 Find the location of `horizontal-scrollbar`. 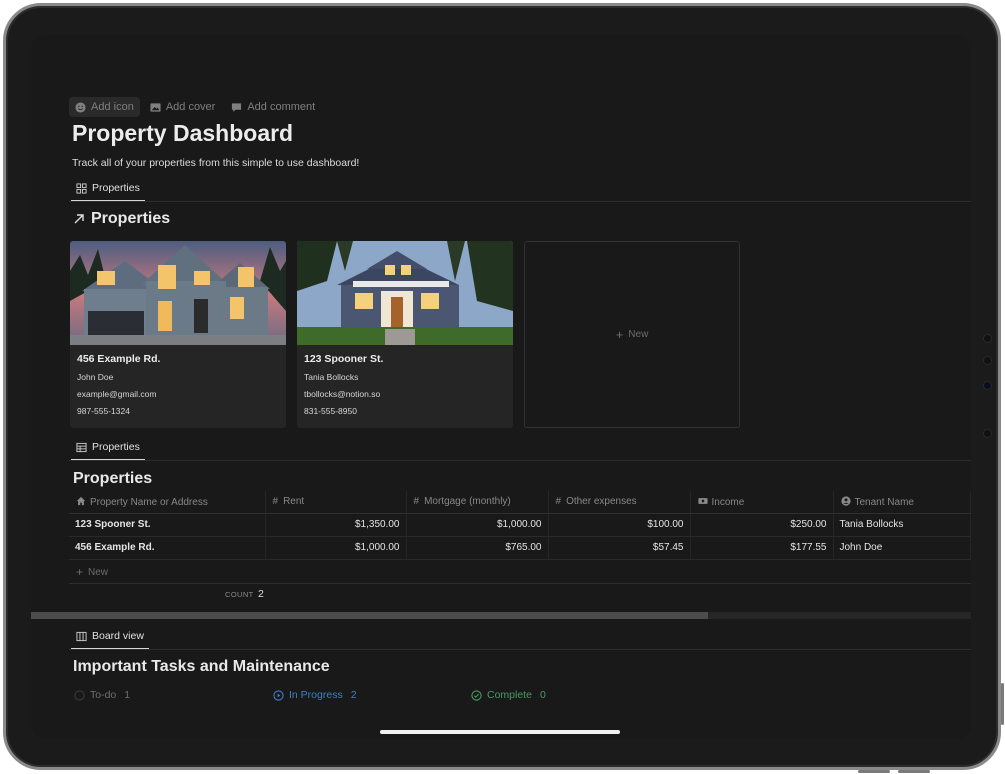

horizontal-scrollbar is located at coordinates (501, 615).